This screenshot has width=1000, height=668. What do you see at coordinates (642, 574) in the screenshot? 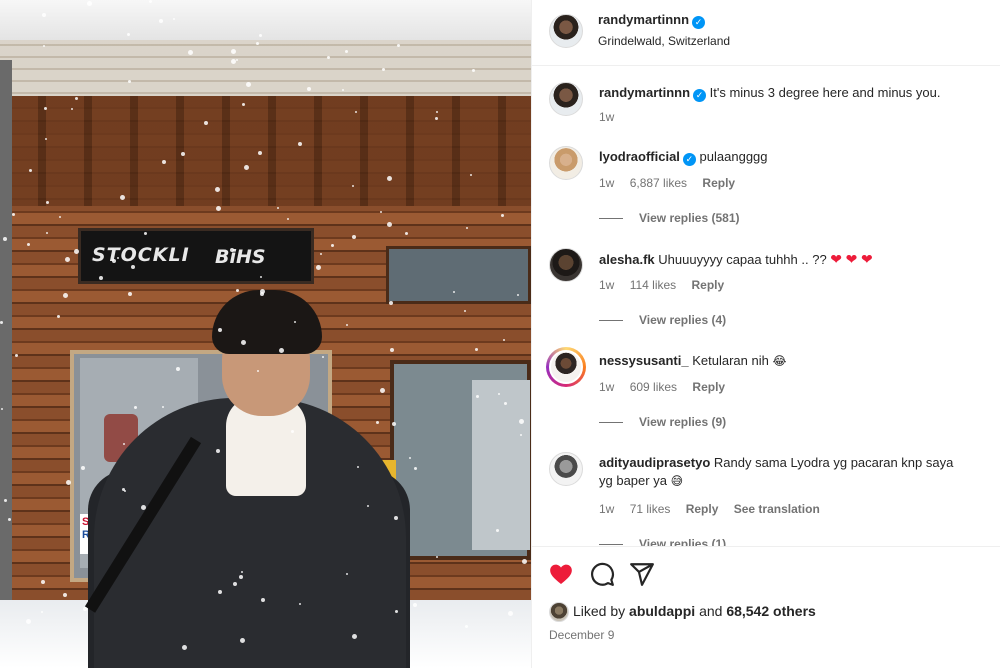
I see `paper-plane-icon` at bounding box center [642, 574].